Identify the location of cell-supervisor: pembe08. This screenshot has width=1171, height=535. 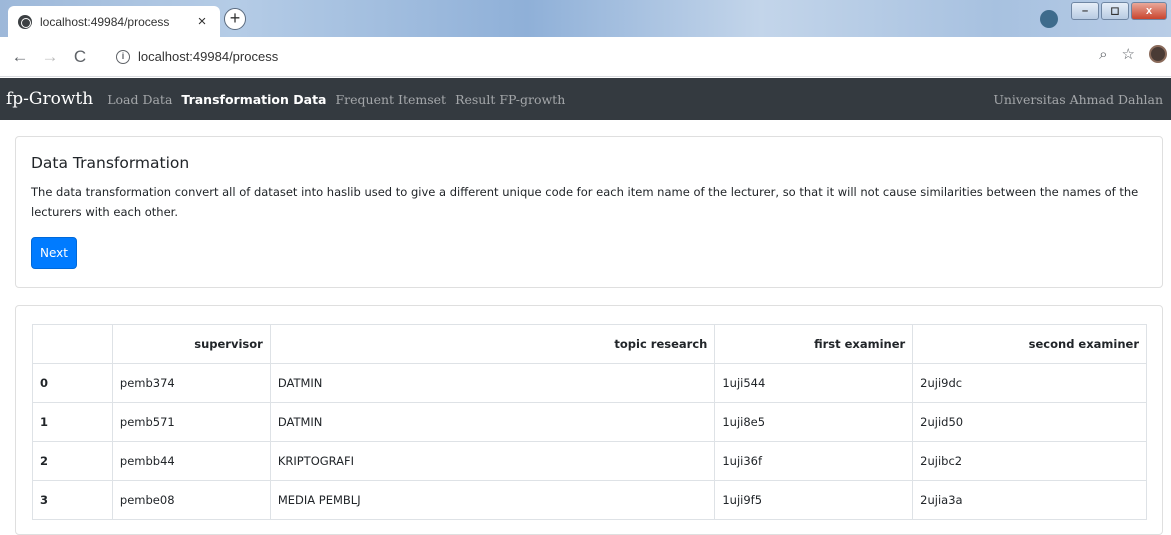
(191, 500).